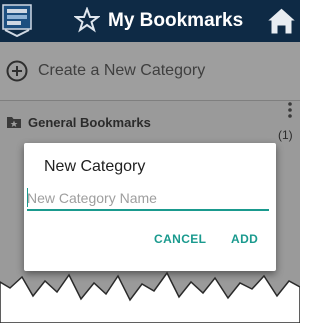  What do you see at coordinates (89, 122) in the screenshot?
I see `category-name: General Bookmarks` at bounding box center [89, 122].